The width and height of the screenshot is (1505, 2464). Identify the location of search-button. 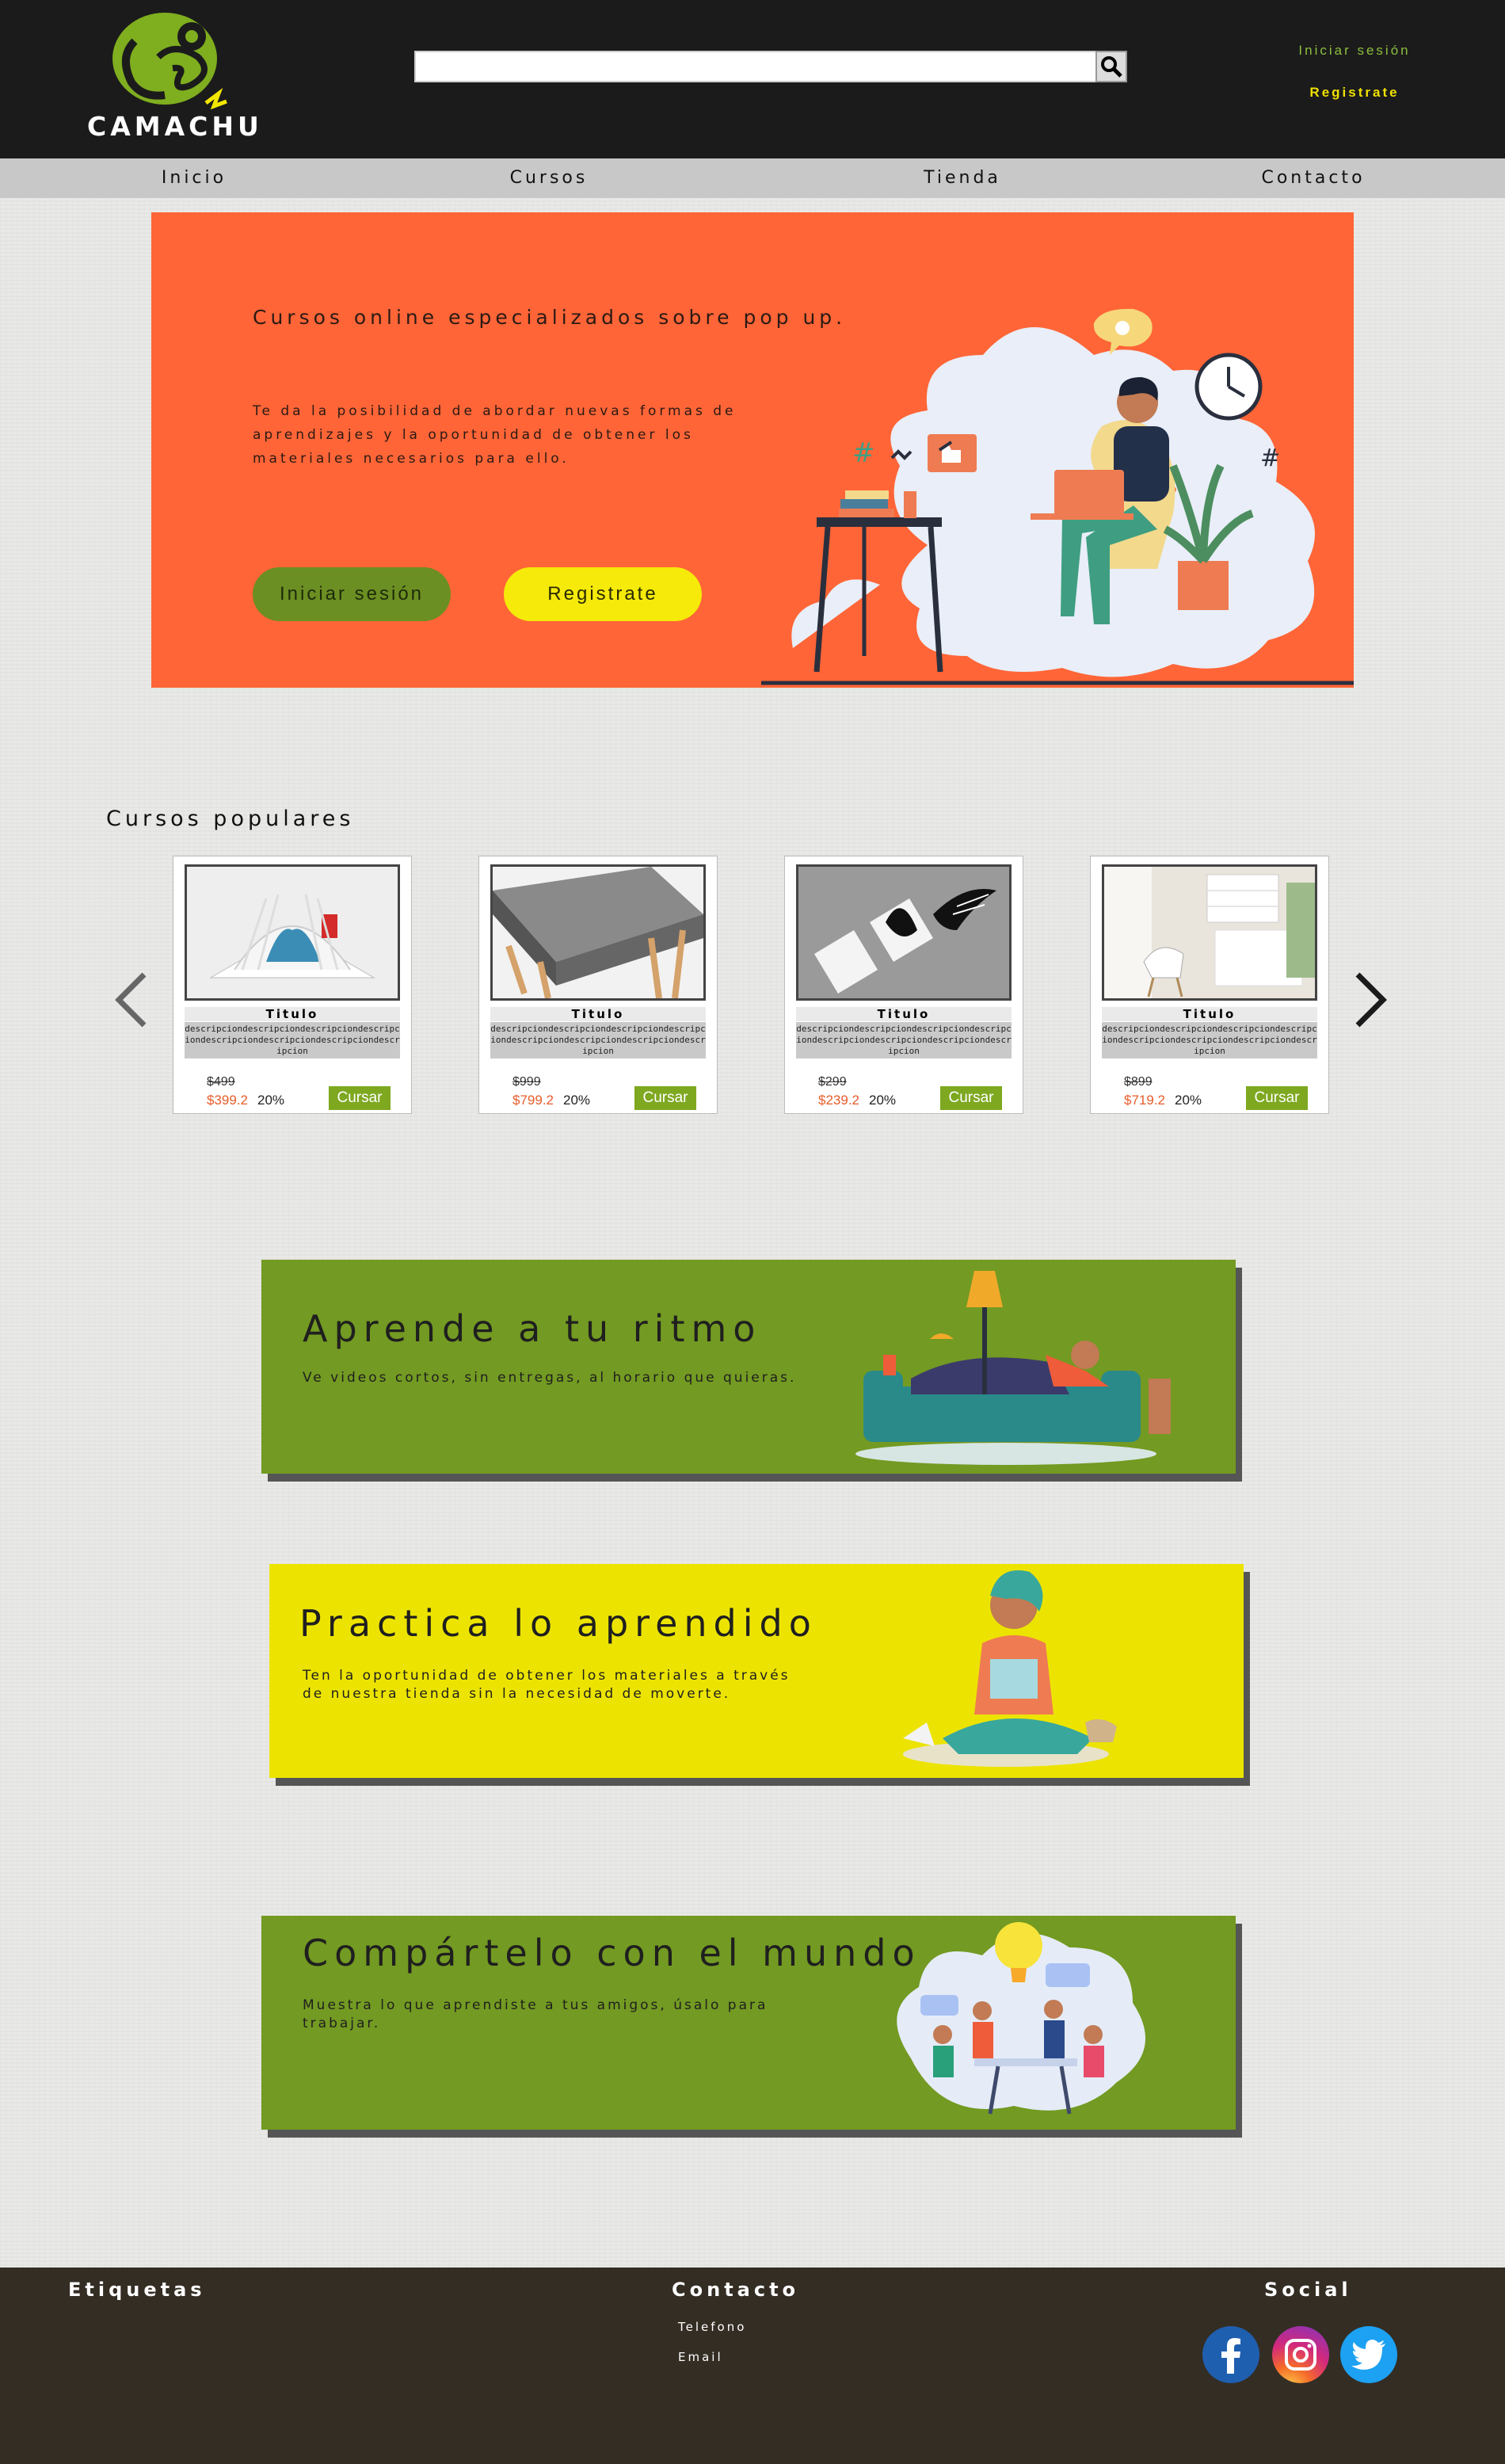
(1111, 66).